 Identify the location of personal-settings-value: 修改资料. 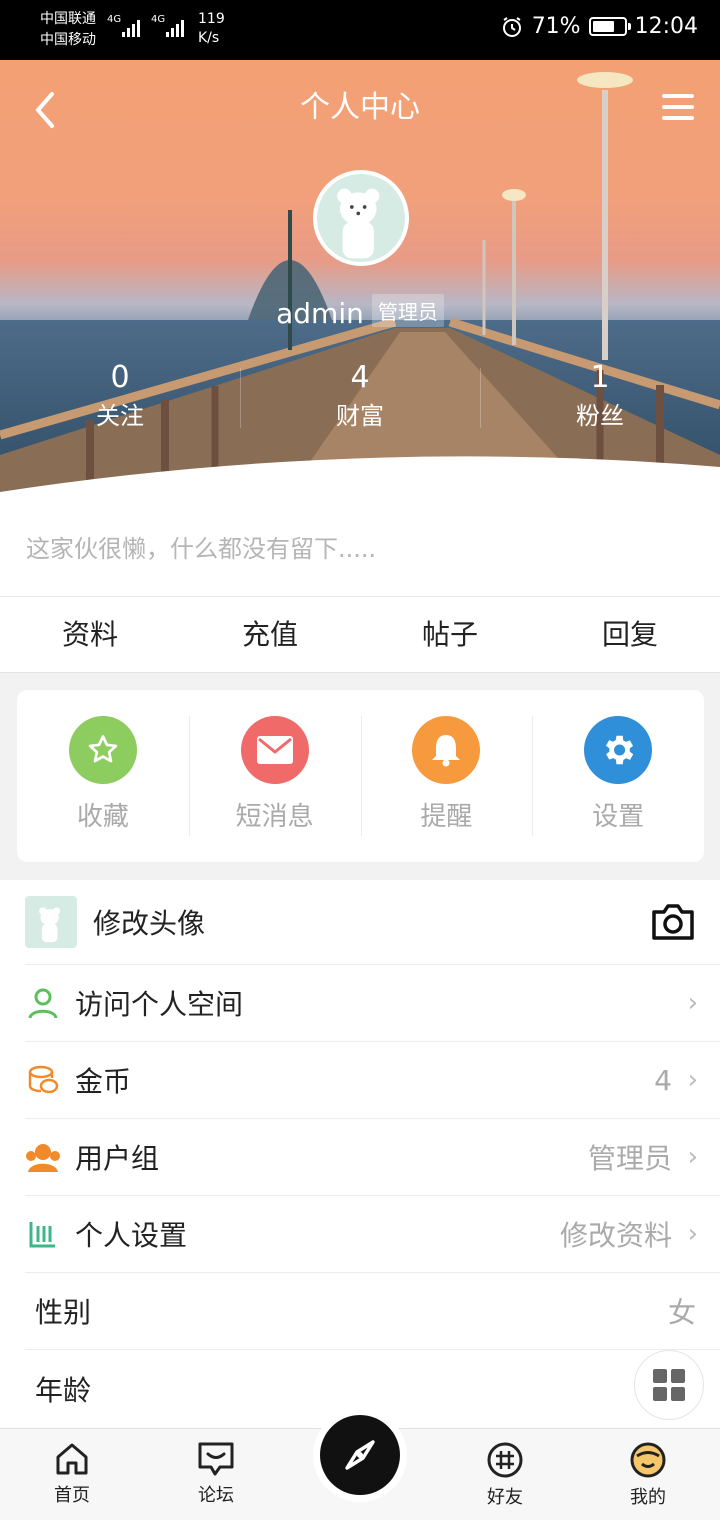
(615, 1235).